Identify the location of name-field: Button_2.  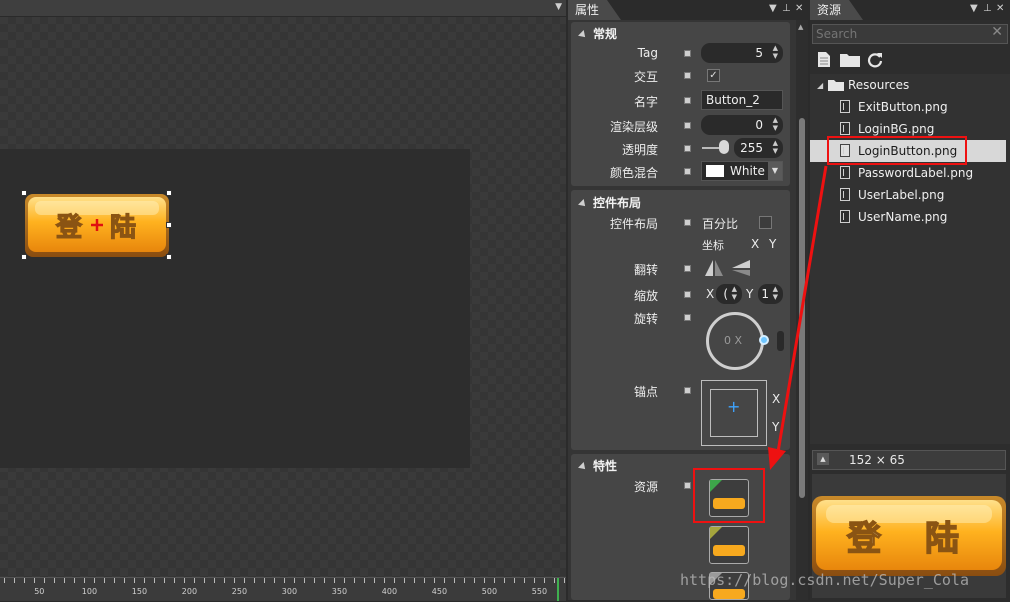
(742, 100).